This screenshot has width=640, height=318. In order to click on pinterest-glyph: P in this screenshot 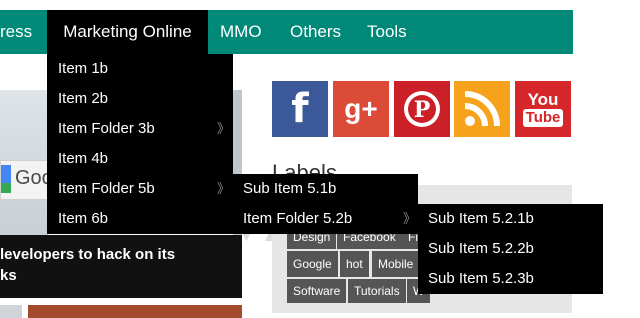, I will do `click(422, 109)`.